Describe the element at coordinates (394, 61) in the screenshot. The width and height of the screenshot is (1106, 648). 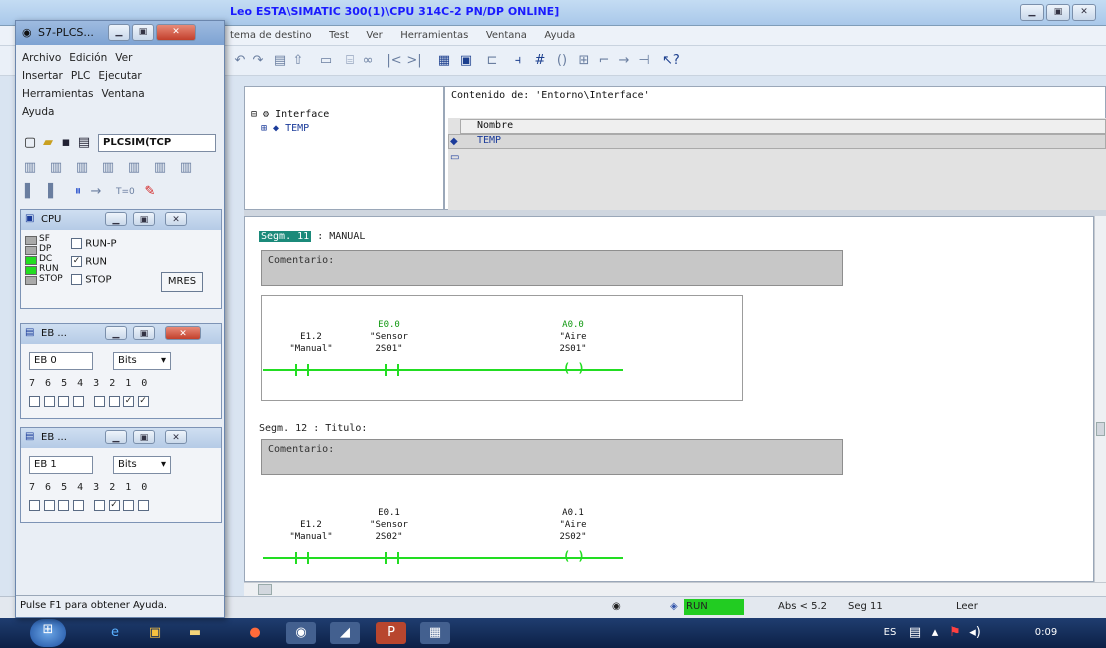
I see `back-icon: |<` at that location.